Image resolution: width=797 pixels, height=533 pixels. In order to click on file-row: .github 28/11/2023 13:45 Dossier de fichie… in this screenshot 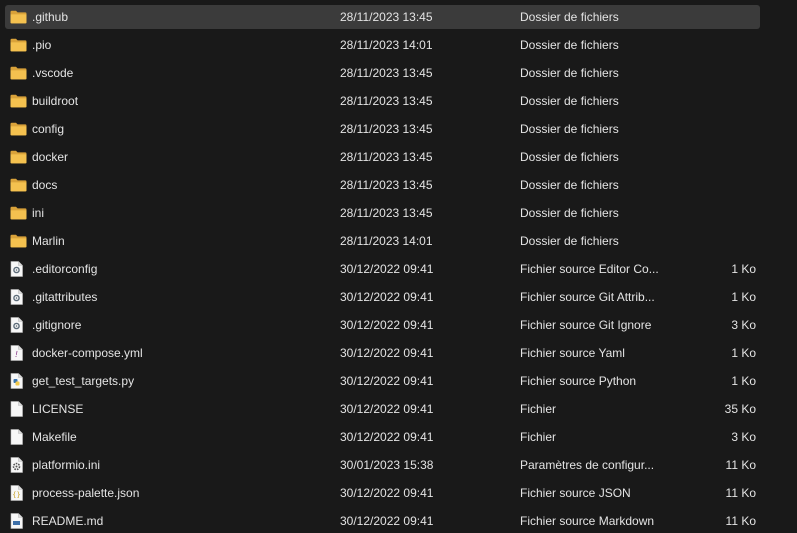, I will do `click(382, 17)`.